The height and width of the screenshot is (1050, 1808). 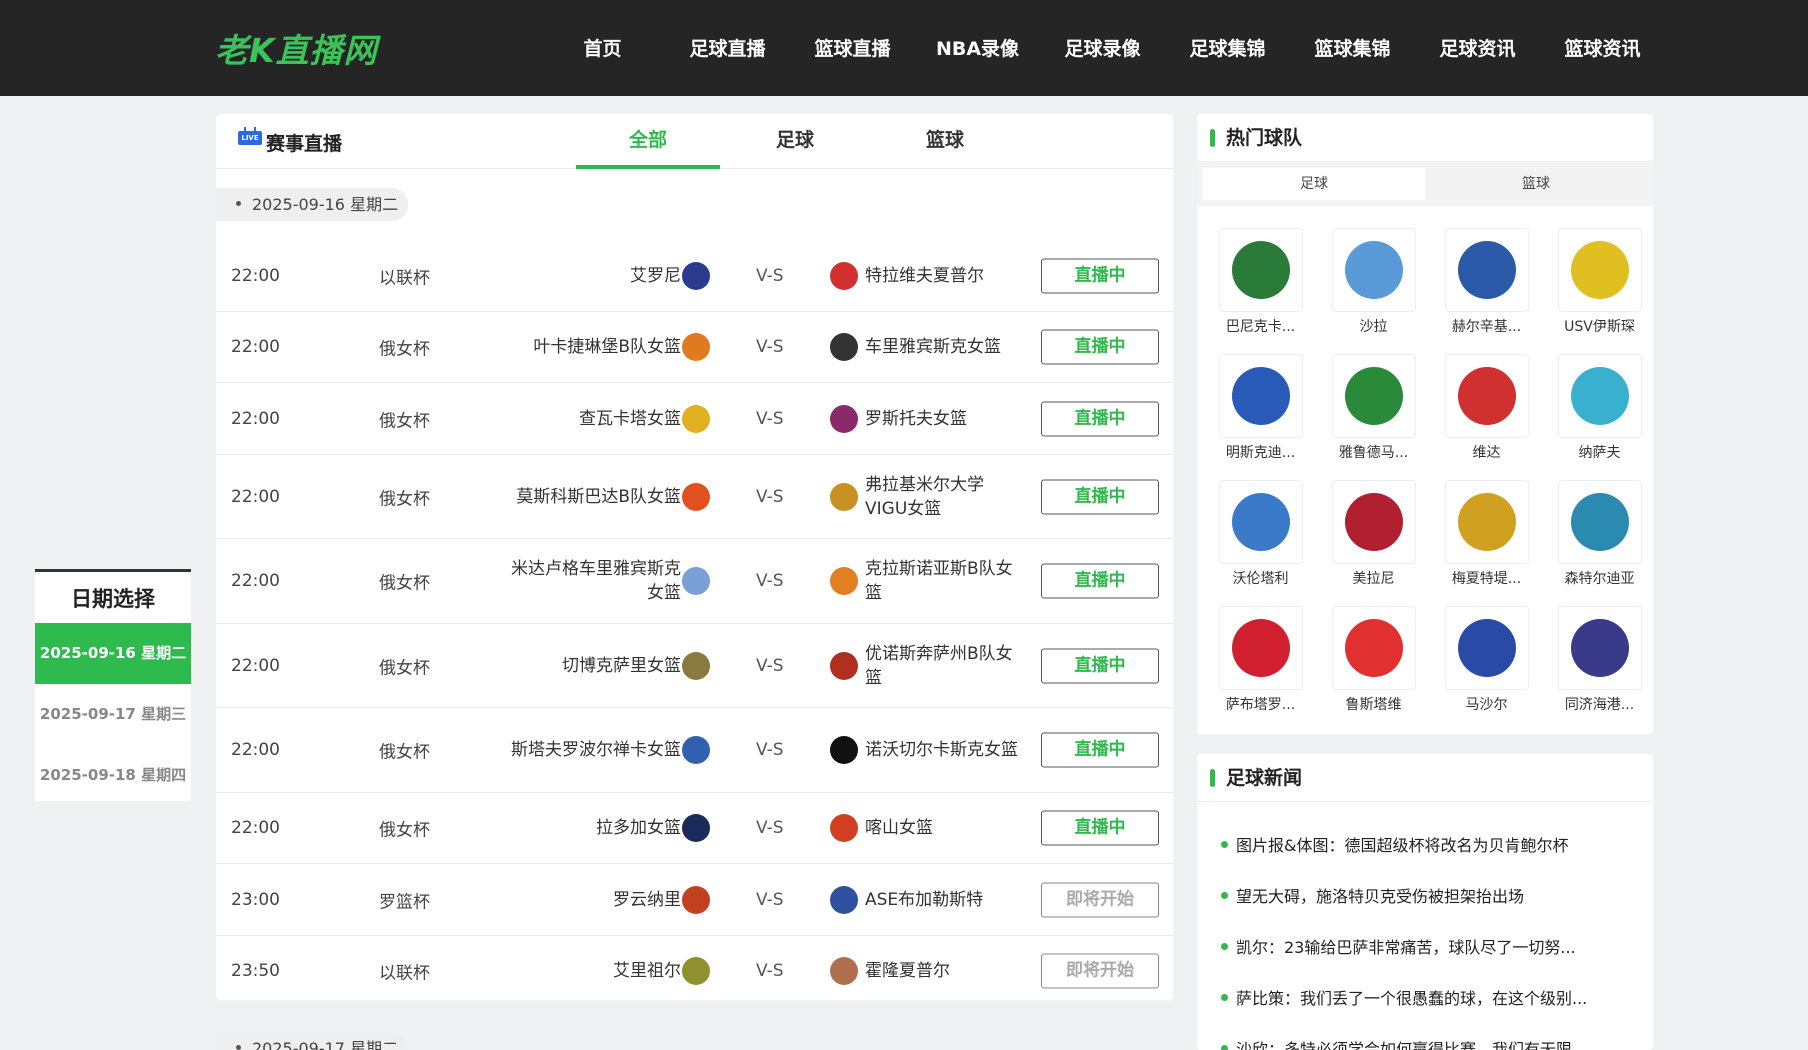 I want to click on away-team-name: 克拉斯诺亚斯B队女篮, so click(x=939, y=581).